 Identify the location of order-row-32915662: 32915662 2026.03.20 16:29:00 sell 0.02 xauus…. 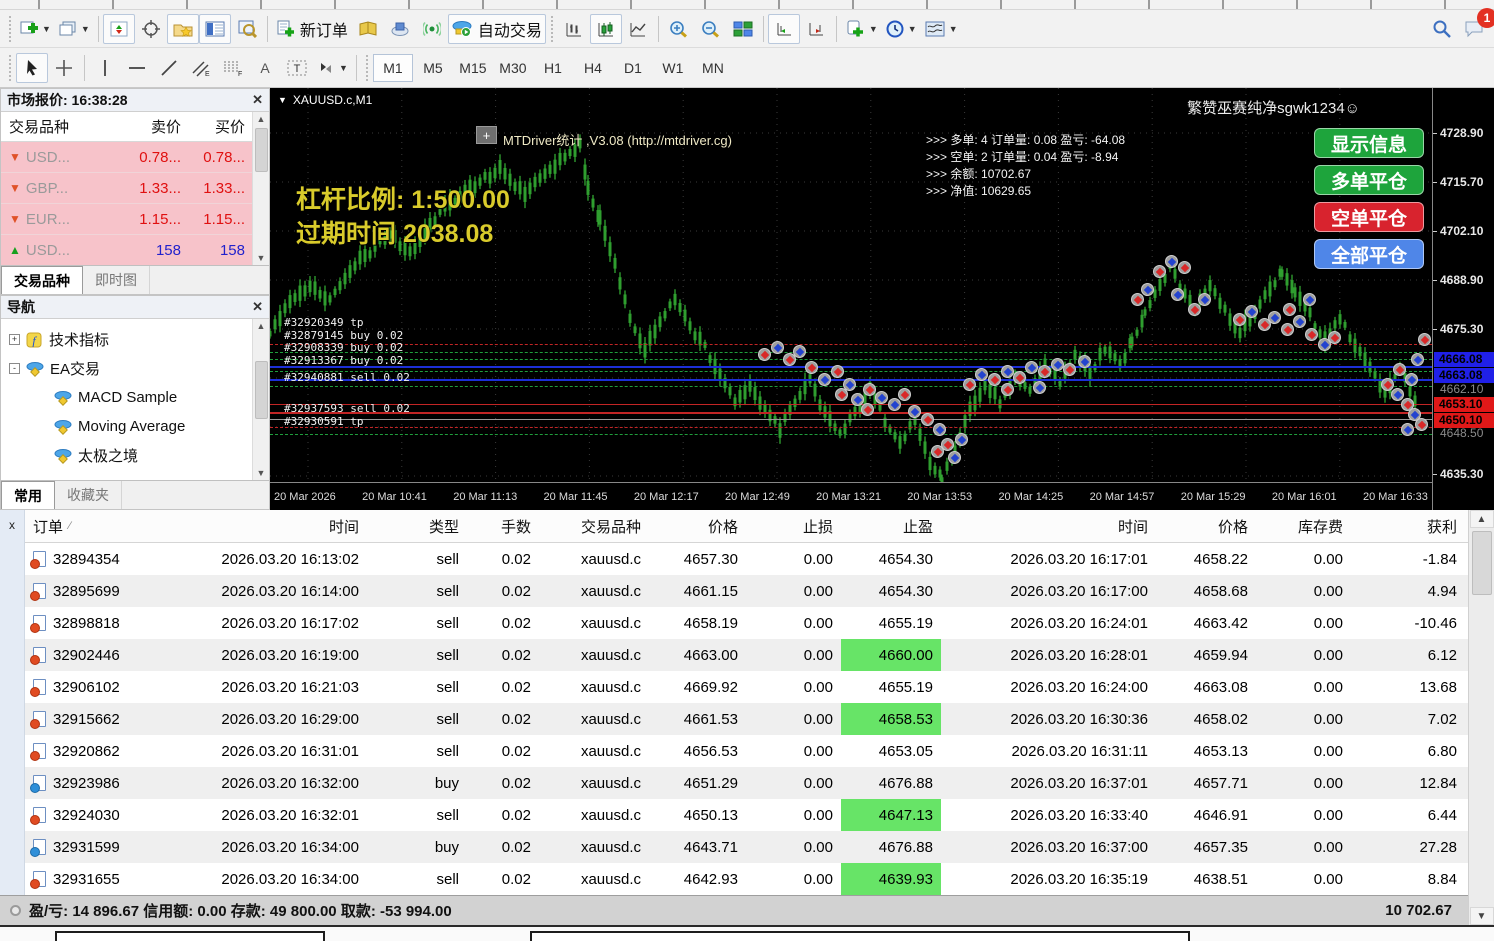
(746, 719).